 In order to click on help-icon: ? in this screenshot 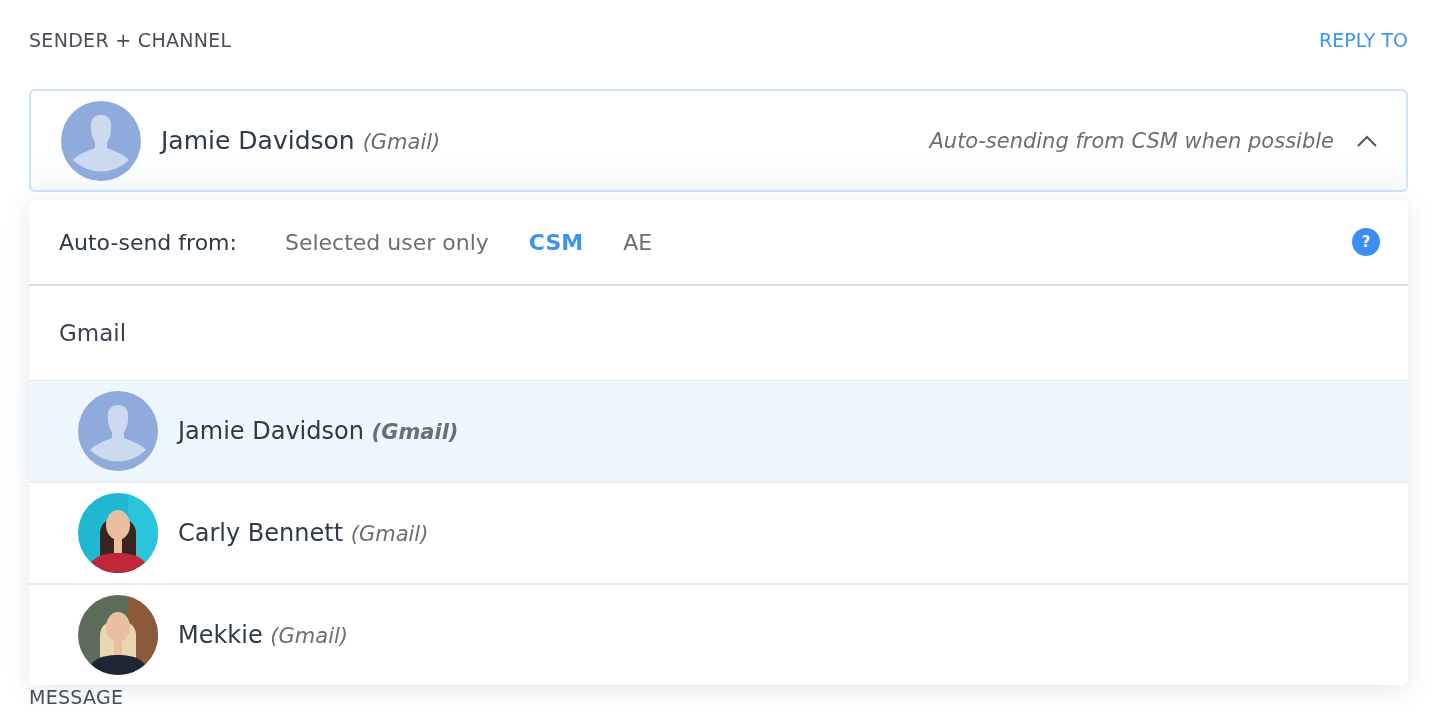, I will do `click(1366, 242)`.